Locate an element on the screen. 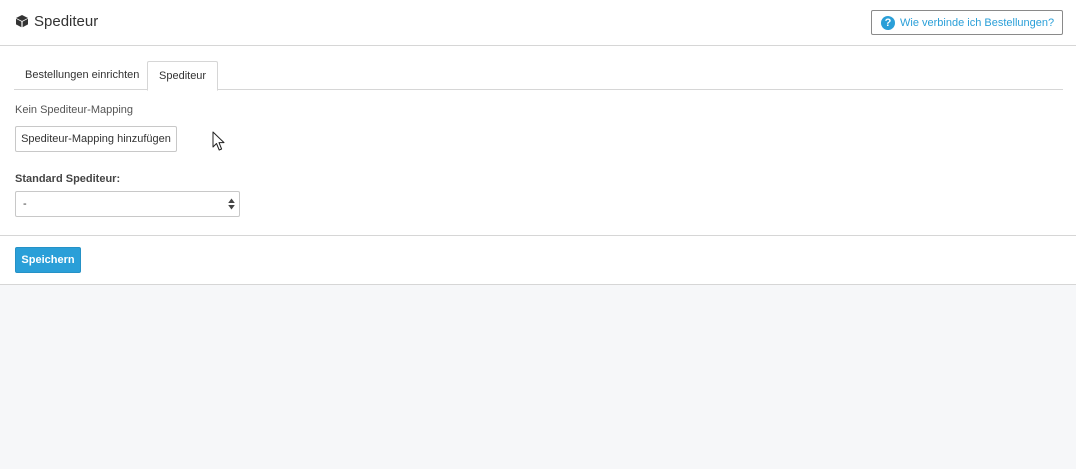 Image resolution: width=1076 pixels, height=469 pixels. standard-spediteur-label: Standard Spediteur: is located at coordinates (68, 179).